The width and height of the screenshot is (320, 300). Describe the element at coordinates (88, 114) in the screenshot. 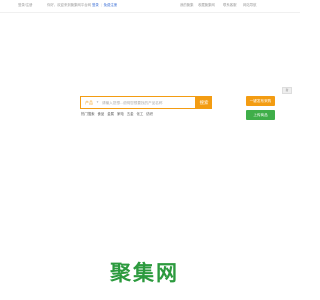

I see `hot-searches-label: 热门搜索` at that location.